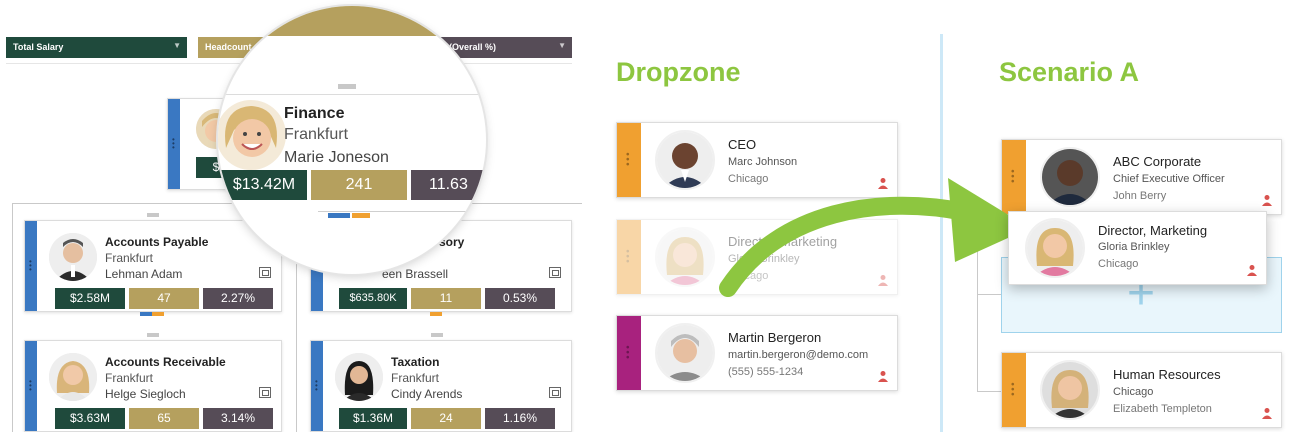 The image size is (1291, 432). Describe the element at coordinates (1118, 264) in the screenshot. I see `card-city: Chicago` at that location.